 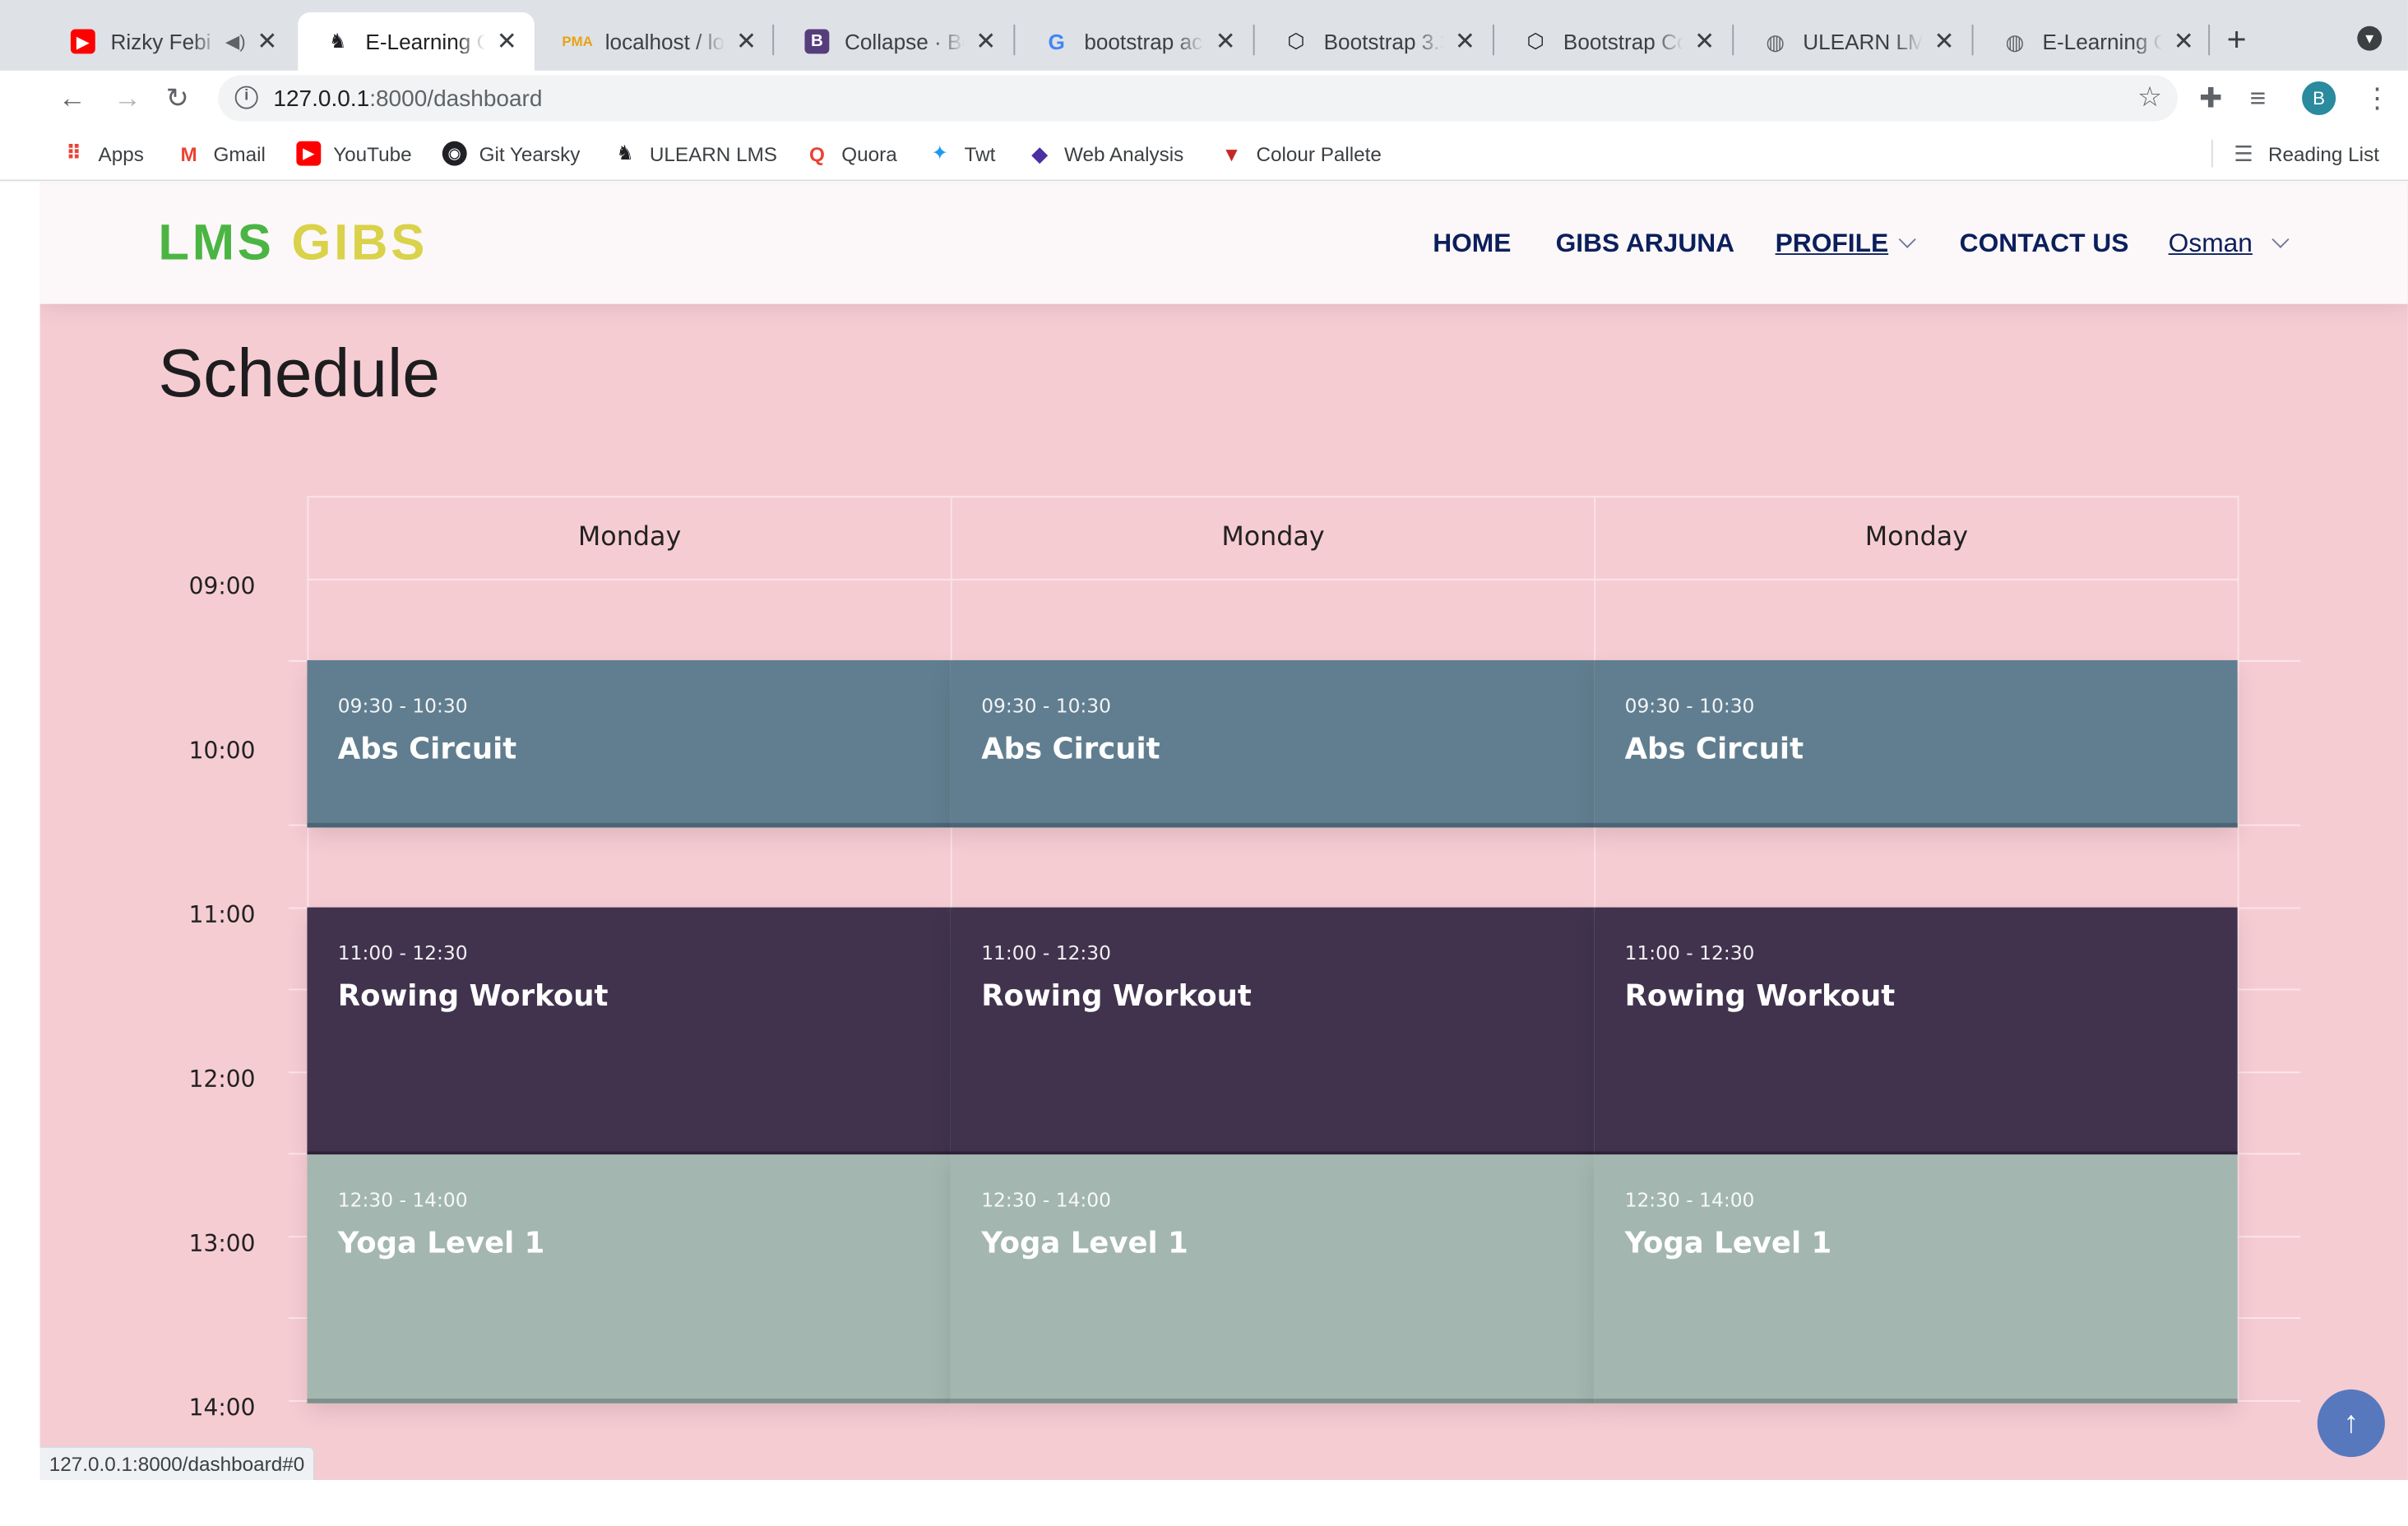 I want to click on tab-elearning-gibs-active: ♞ E-Learning GIBS ✕, so click(x=416, y=41).